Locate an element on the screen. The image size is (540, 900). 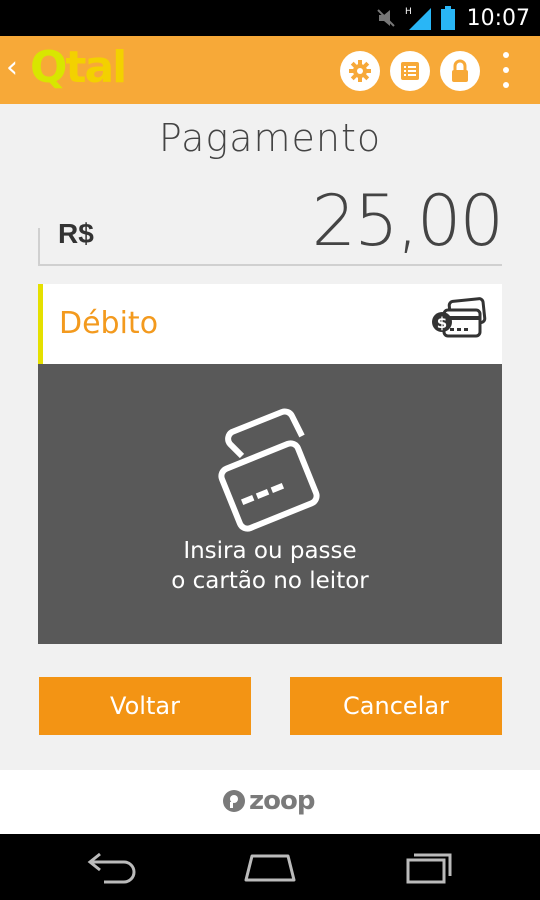
overflow-menu-icon is located at coordinates (506, 70).